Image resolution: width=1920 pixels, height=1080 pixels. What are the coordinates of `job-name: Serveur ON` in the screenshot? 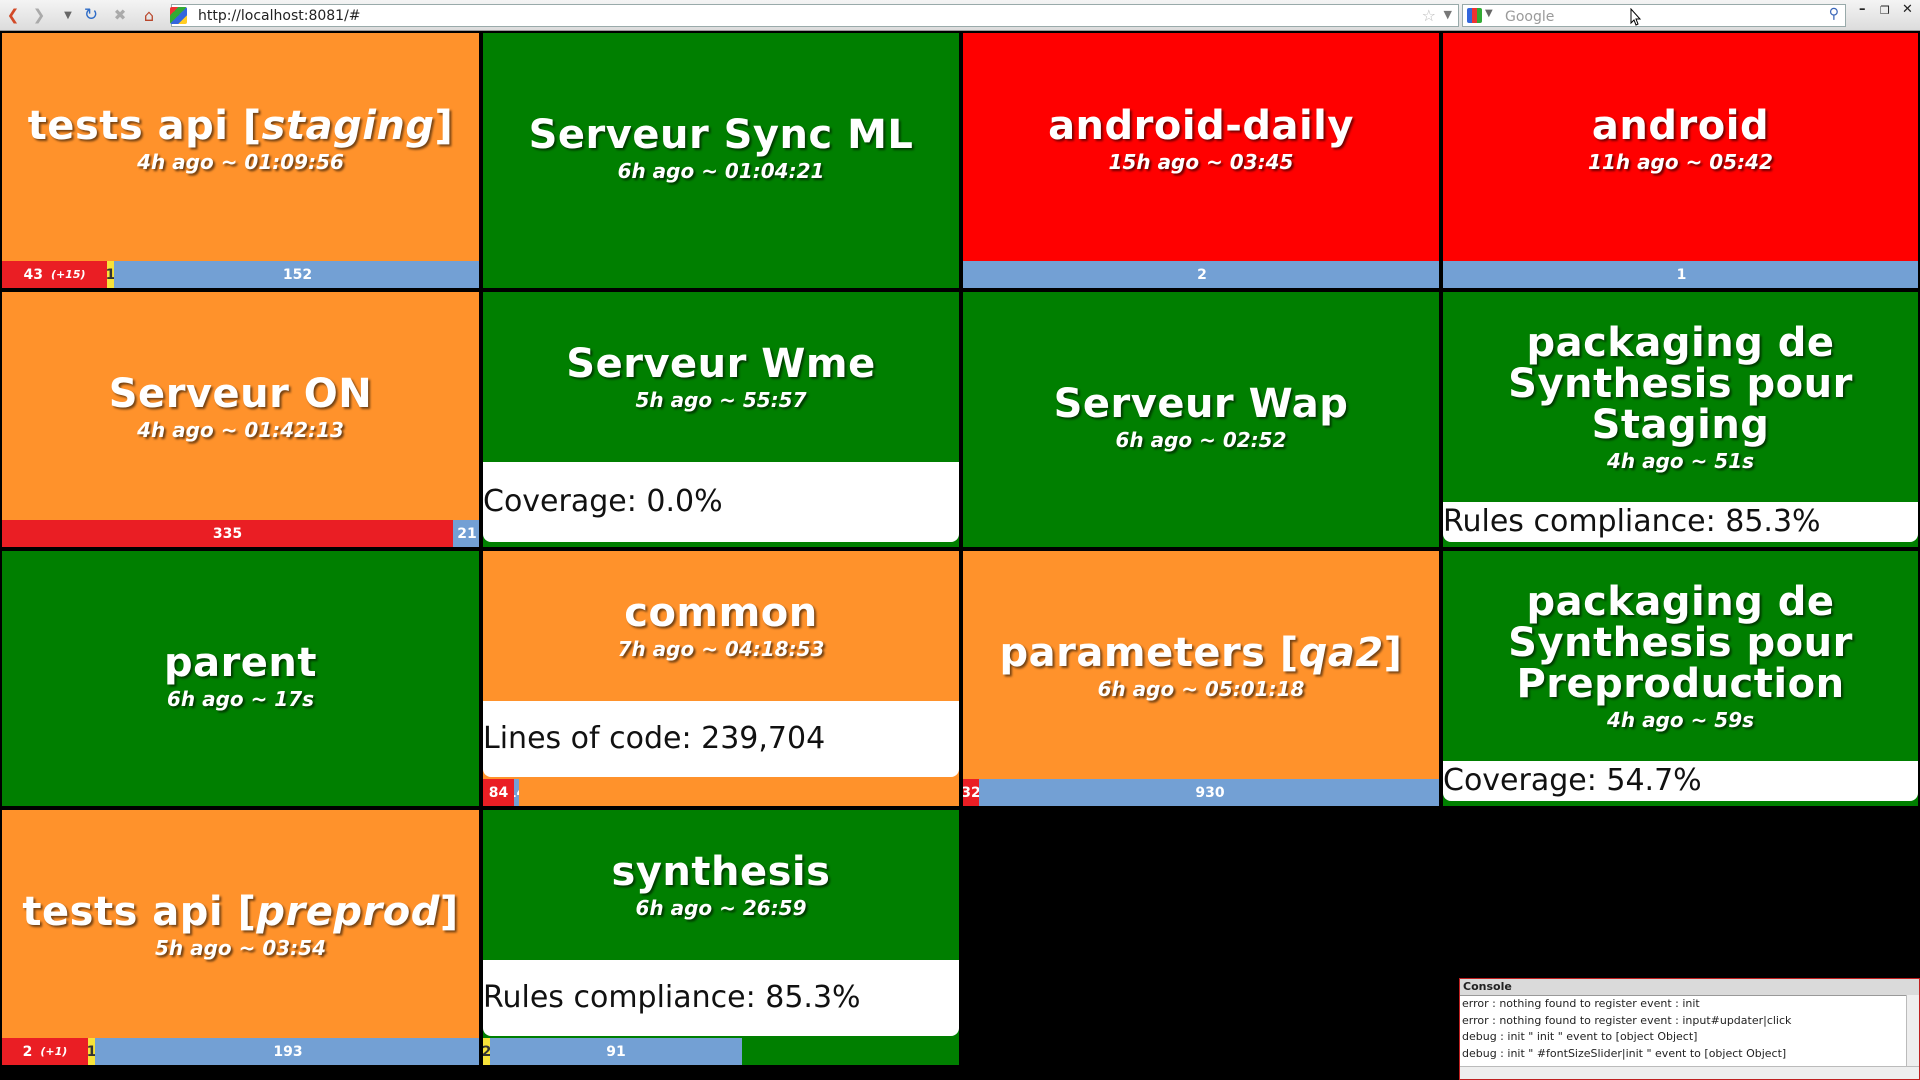 It's located at (240, 393).